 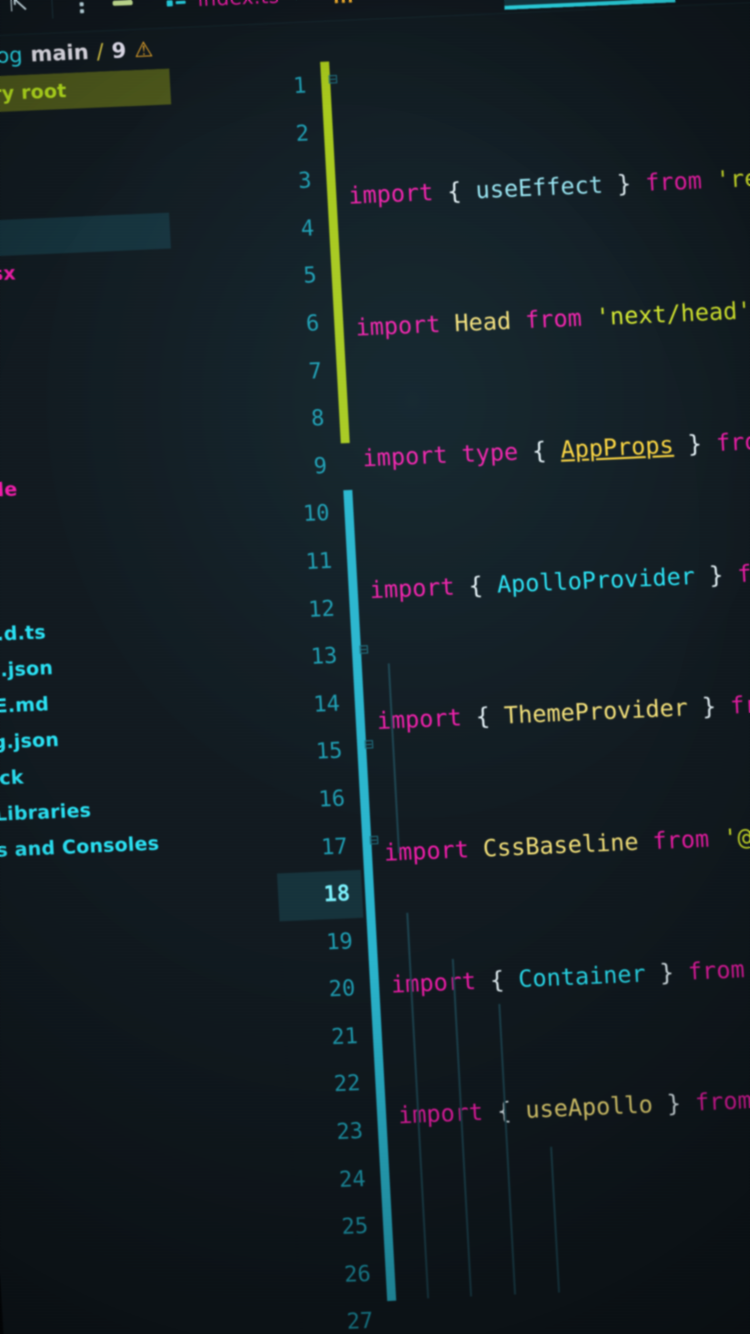 I want to click on more-vertical-icon, so click(x=81, y=8).